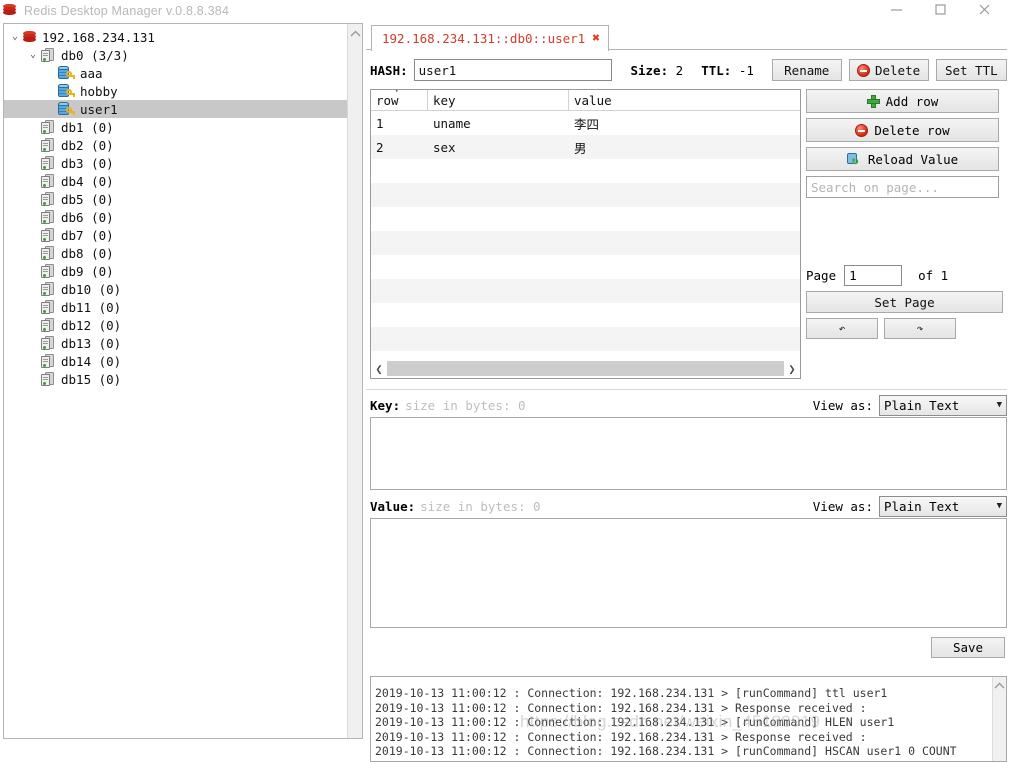  Describe the element at coordinates (505, 11) in the screenshot. I see `window-titlebar: Redis Desktop Manager v.0.8.8.384` at that location.